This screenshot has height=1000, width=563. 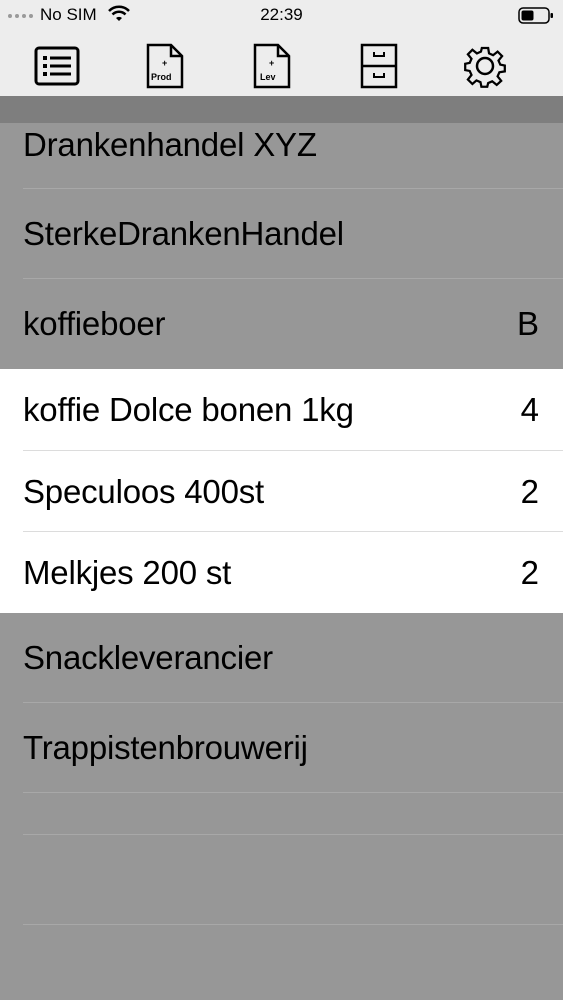 What do you see at coordinates (165, 747) in the screenshot?
I see `supplier-name: Trappistenbrouwerij` at bounding box center [165, 747].